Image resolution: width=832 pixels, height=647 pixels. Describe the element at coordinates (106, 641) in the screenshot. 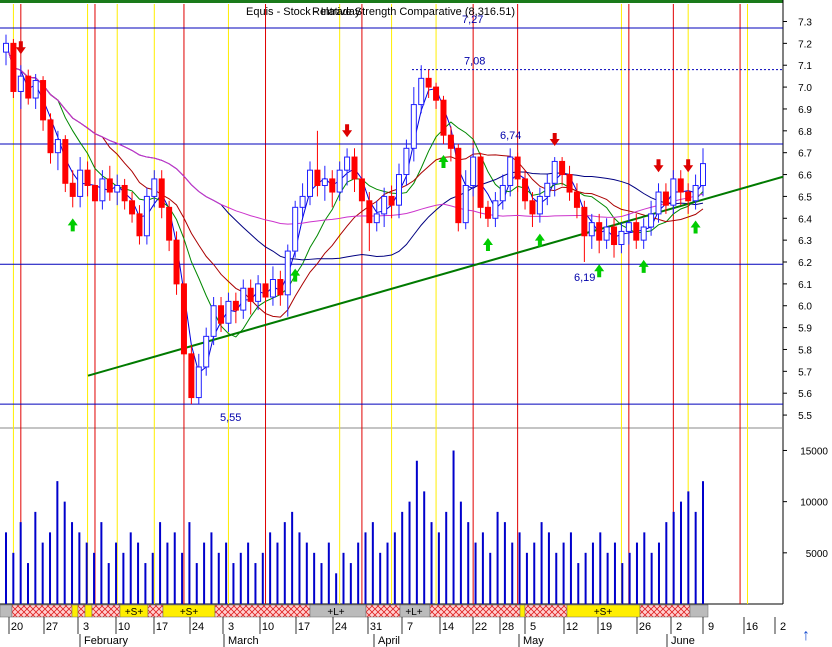

I see `month-label: February` at that location.